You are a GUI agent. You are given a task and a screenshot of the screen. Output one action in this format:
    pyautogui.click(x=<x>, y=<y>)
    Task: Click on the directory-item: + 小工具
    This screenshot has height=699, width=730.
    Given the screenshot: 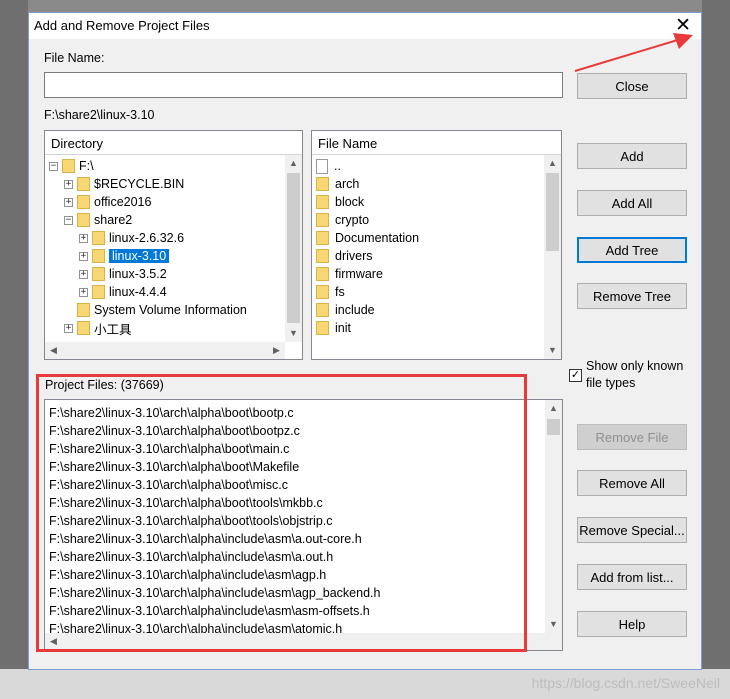 What is the action you would take?
    pyautogui.click(x=98, y=328)
    